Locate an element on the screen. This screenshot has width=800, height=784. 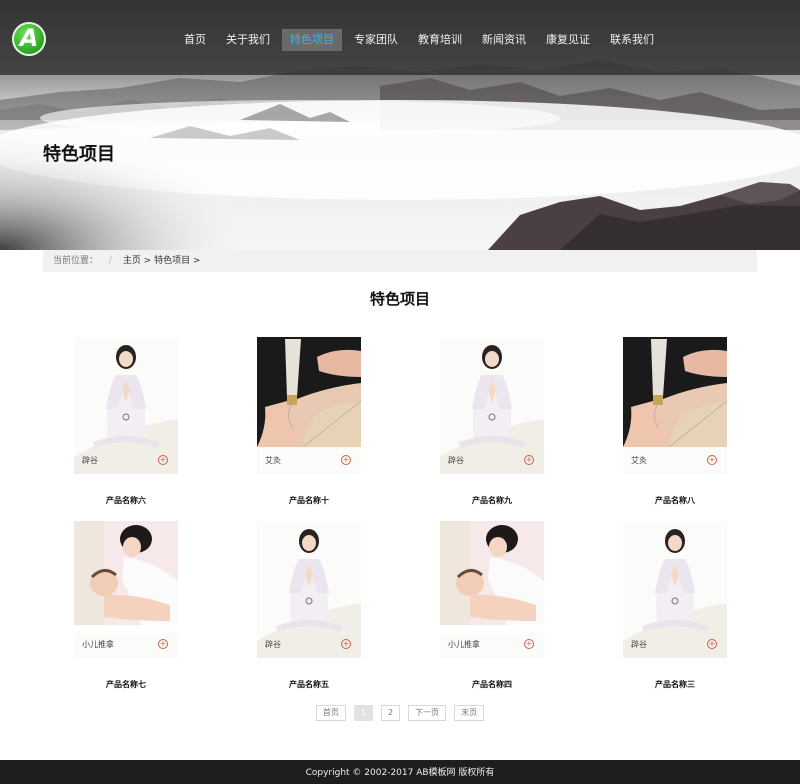
last-page-button: 末页 is located at coordinates (469, 713).